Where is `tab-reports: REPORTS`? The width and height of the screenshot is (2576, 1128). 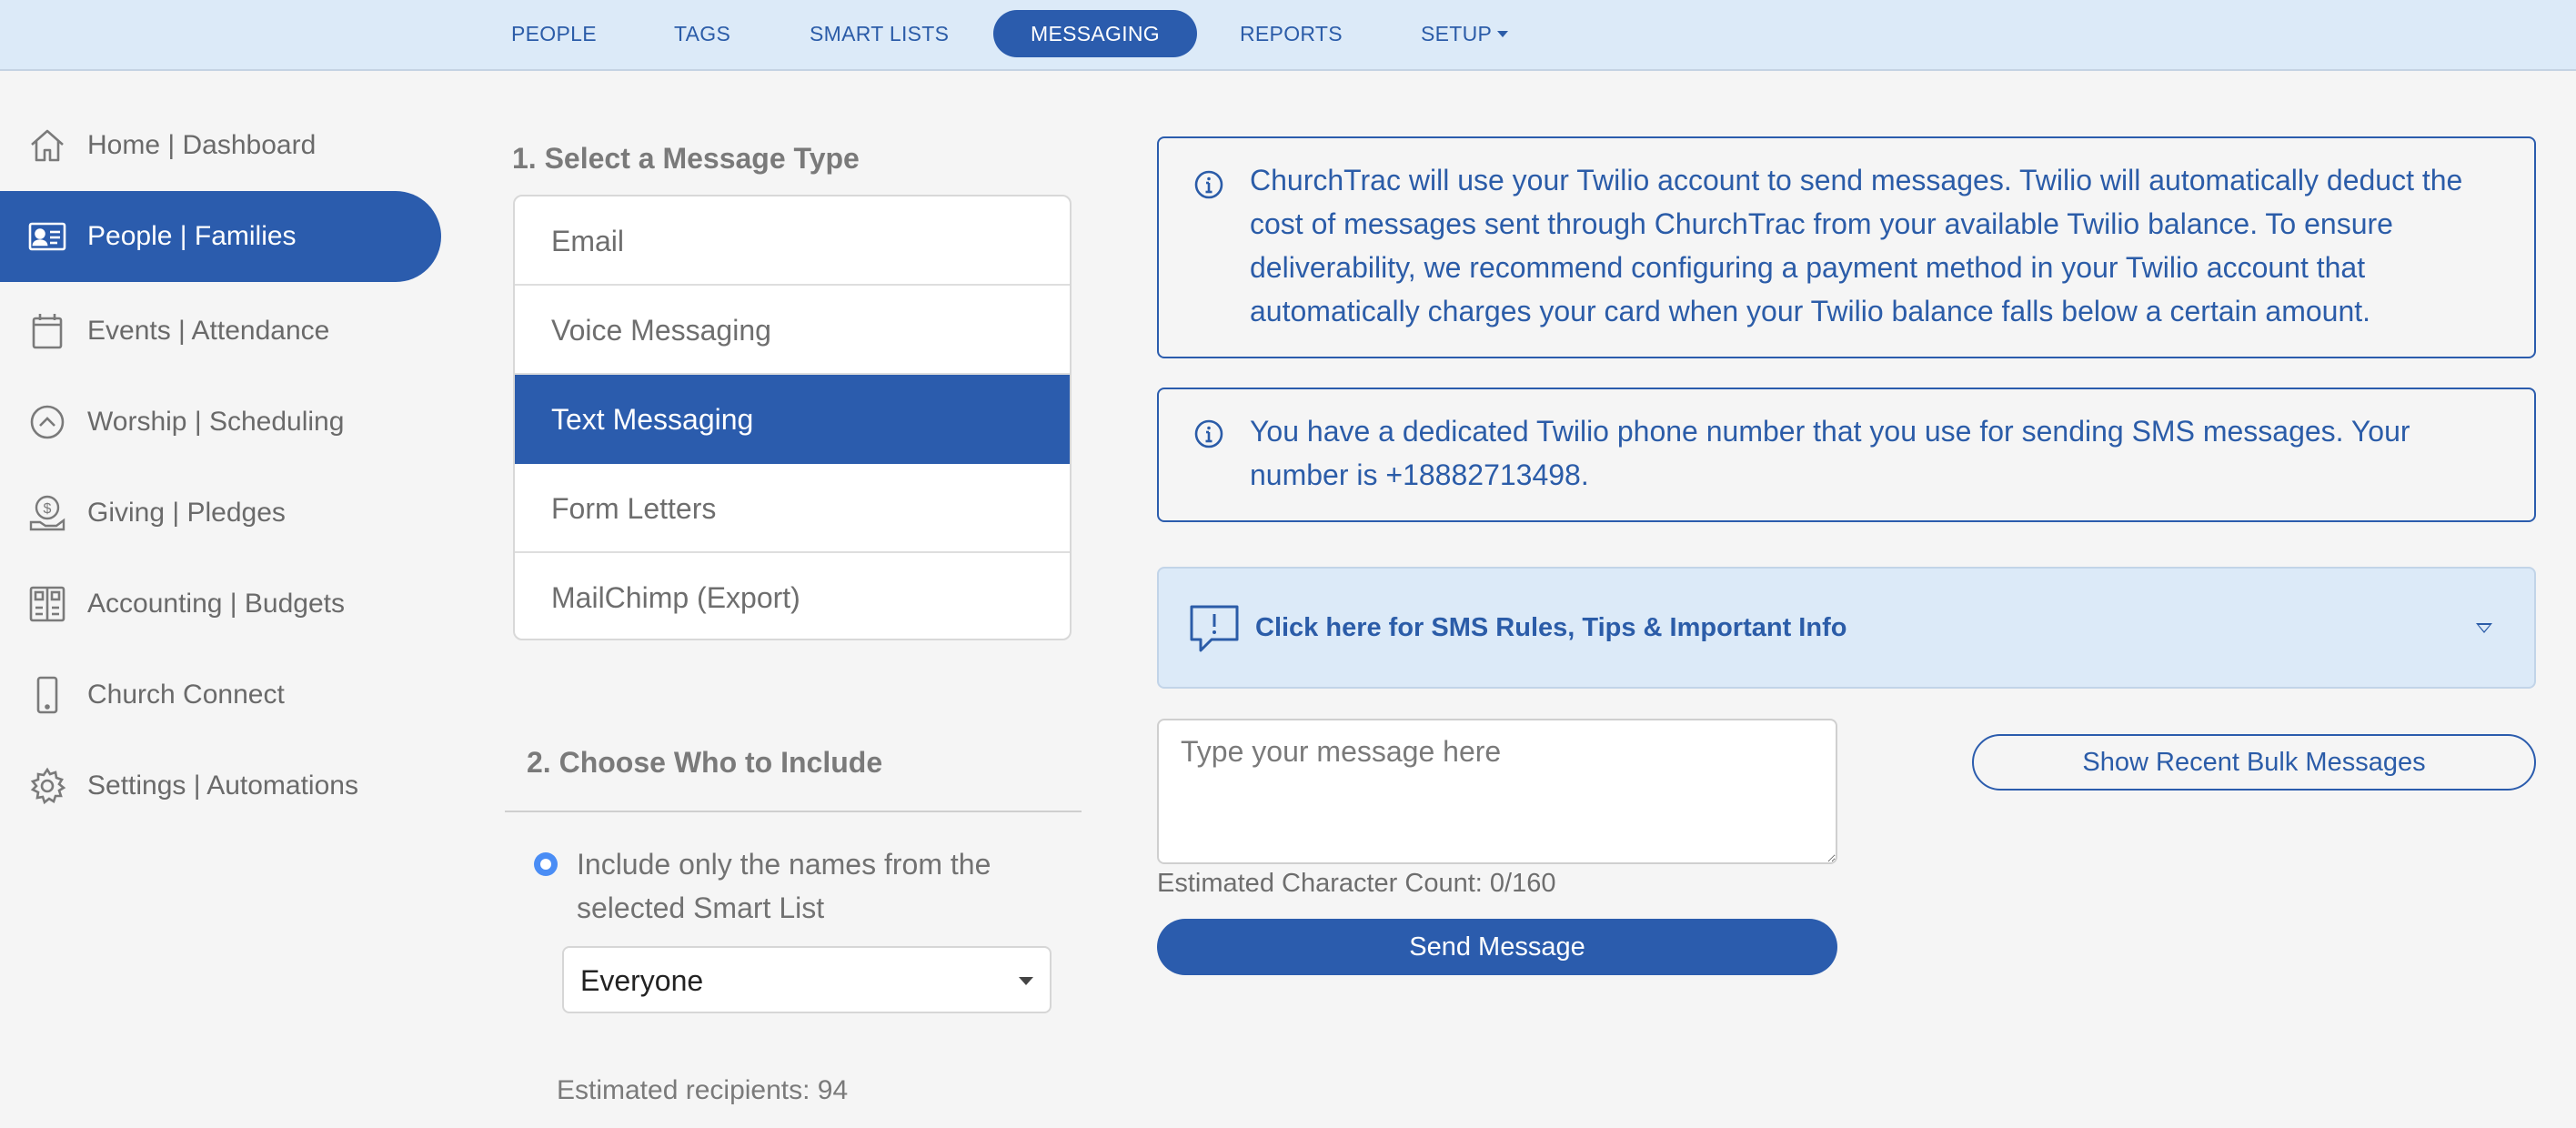 tab-reports: REPORTS is located at coordinates (1291, 42).